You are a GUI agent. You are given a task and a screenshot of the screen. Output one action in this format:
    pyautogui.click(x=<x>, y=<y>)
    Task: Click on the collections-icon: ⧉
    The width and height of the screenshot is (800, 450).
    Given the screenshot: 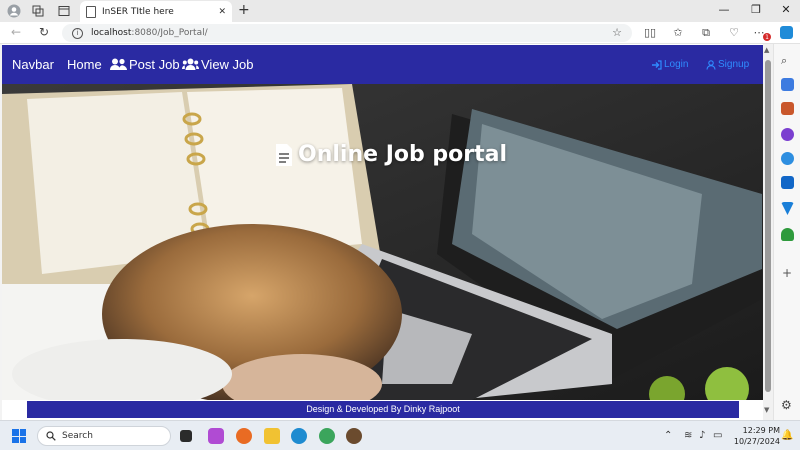 What is the action you would take?
    pyautogui.click(x=706, y=33)
    